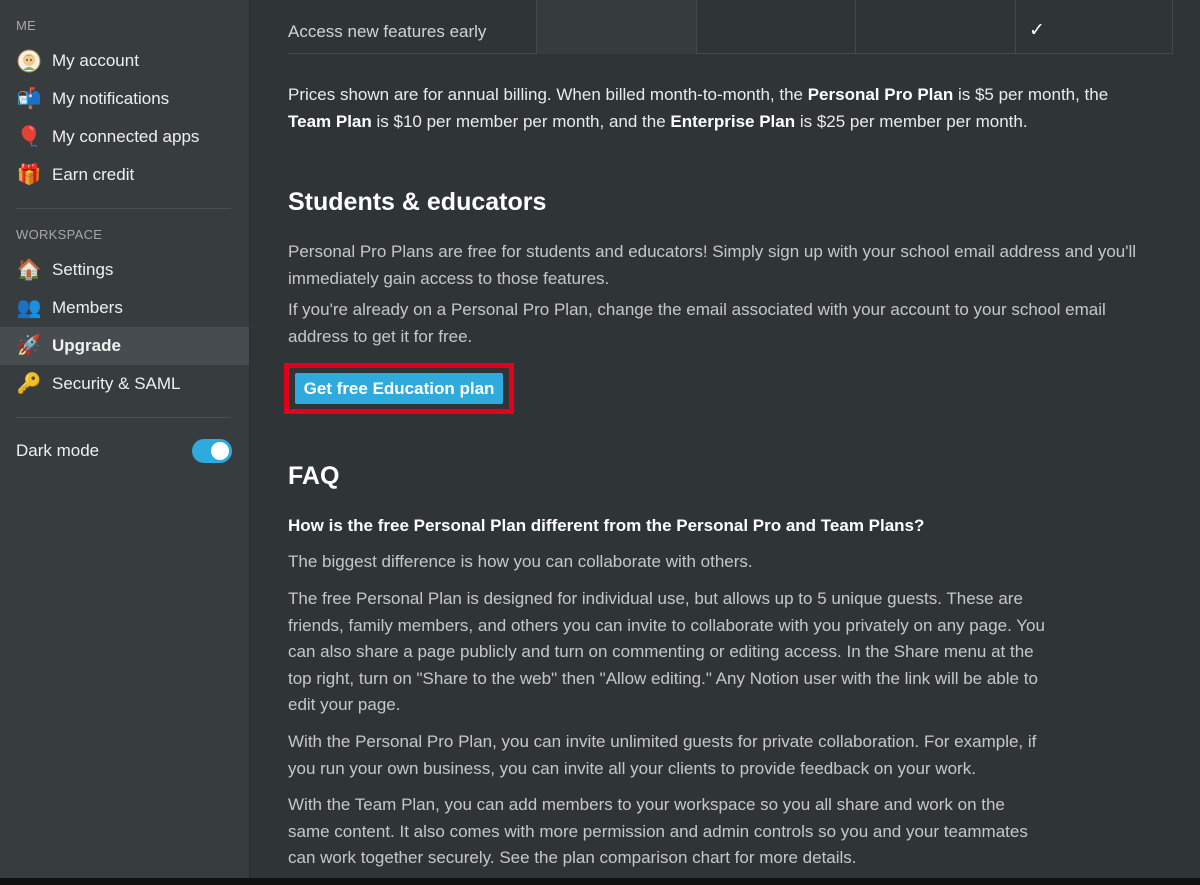 Image resolution: width=1200 pixels, height=885 pixels. Describe the element at coordinates (29, 175) in the screenshot. I see `gift-icon: 🎁` at that location.